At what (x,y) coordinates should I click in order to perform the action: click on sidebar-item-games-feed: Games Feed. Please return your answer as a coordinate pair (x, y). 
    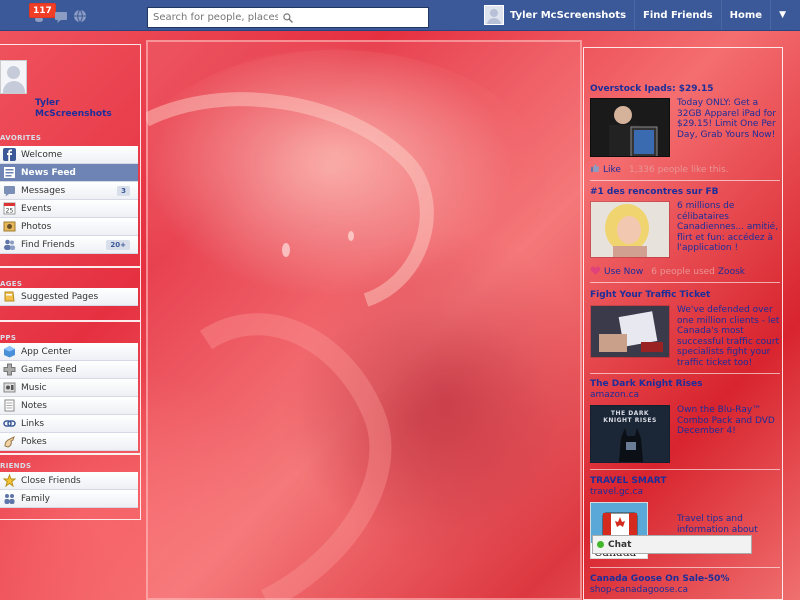
    Looking at the image, I should click on (69, 370).